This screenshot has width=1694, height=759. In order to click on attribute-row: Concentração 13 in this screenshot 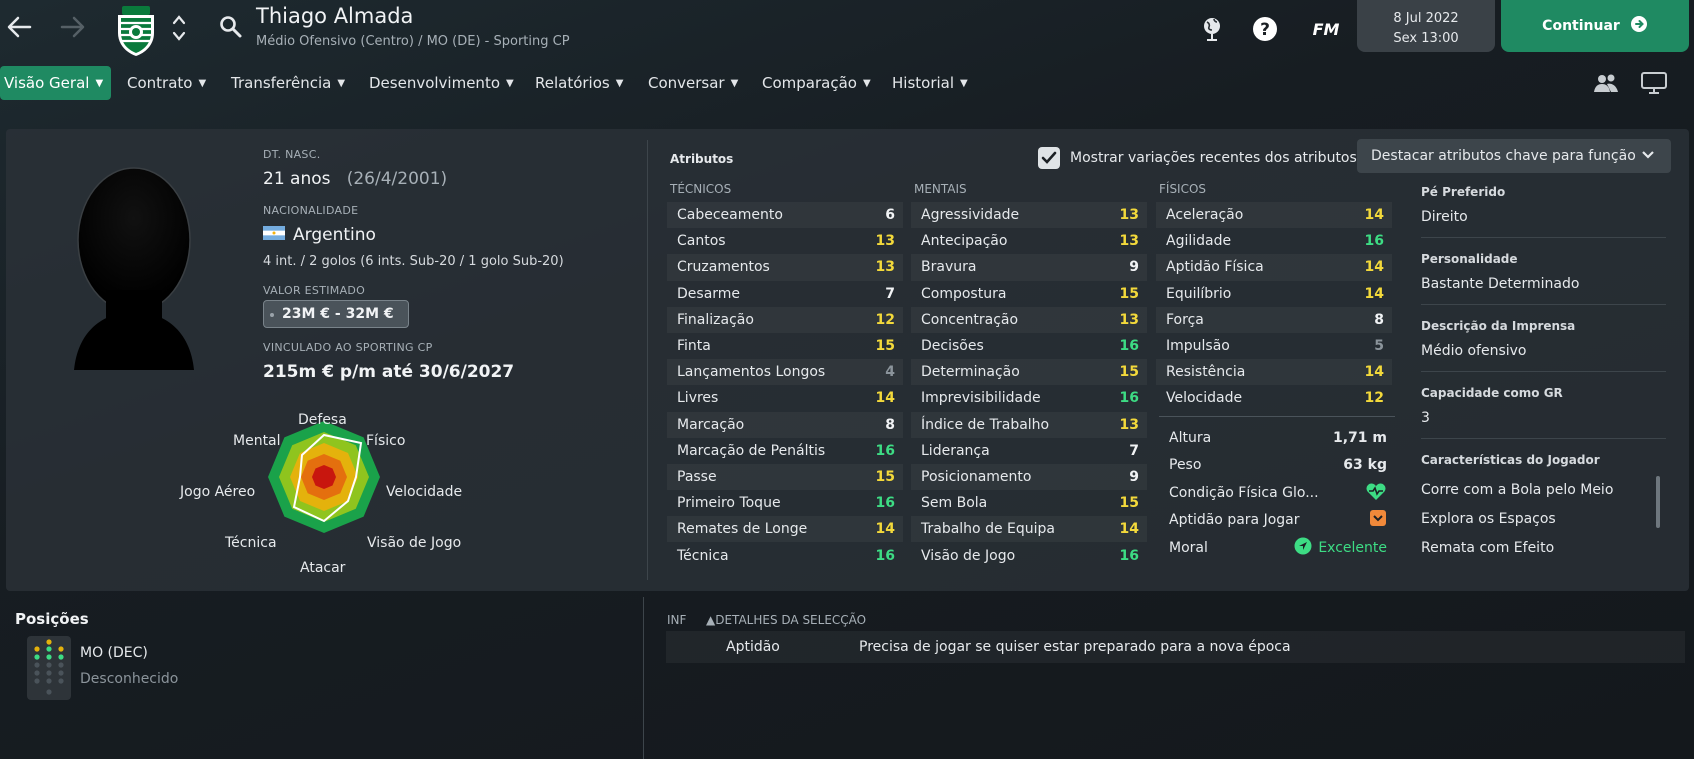, I will do `click(1029, 319)`.